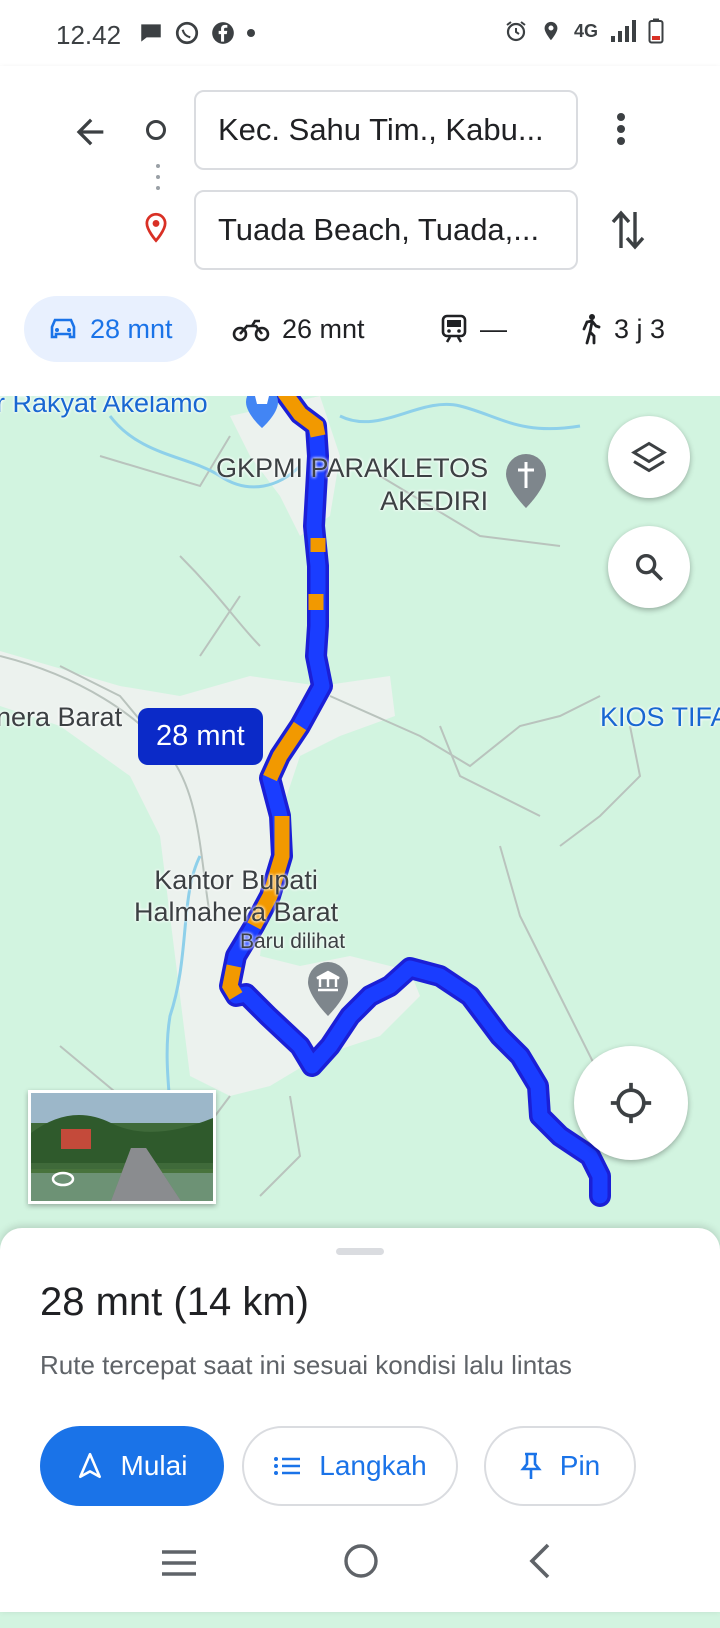  I want to click on steps-label: Langkah, so click(373, 1465).